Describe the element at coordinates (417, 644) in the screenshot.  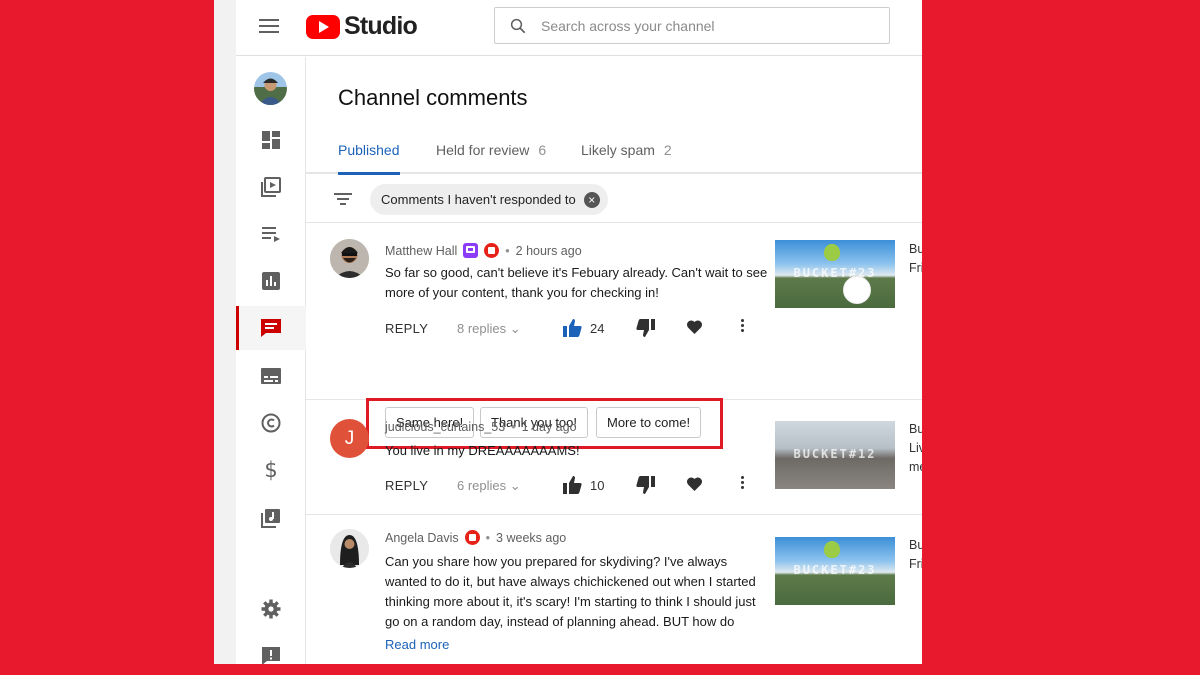
I see `read-more-link: Read more` at that location.